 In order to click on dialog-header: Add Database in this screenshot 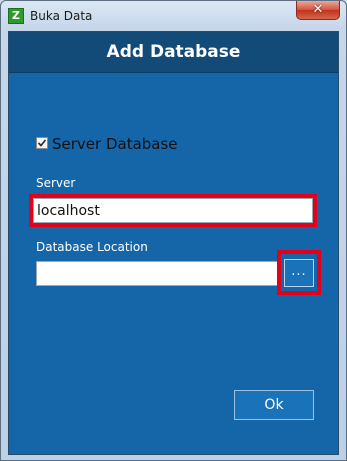, I will do `click(173, 52)`.